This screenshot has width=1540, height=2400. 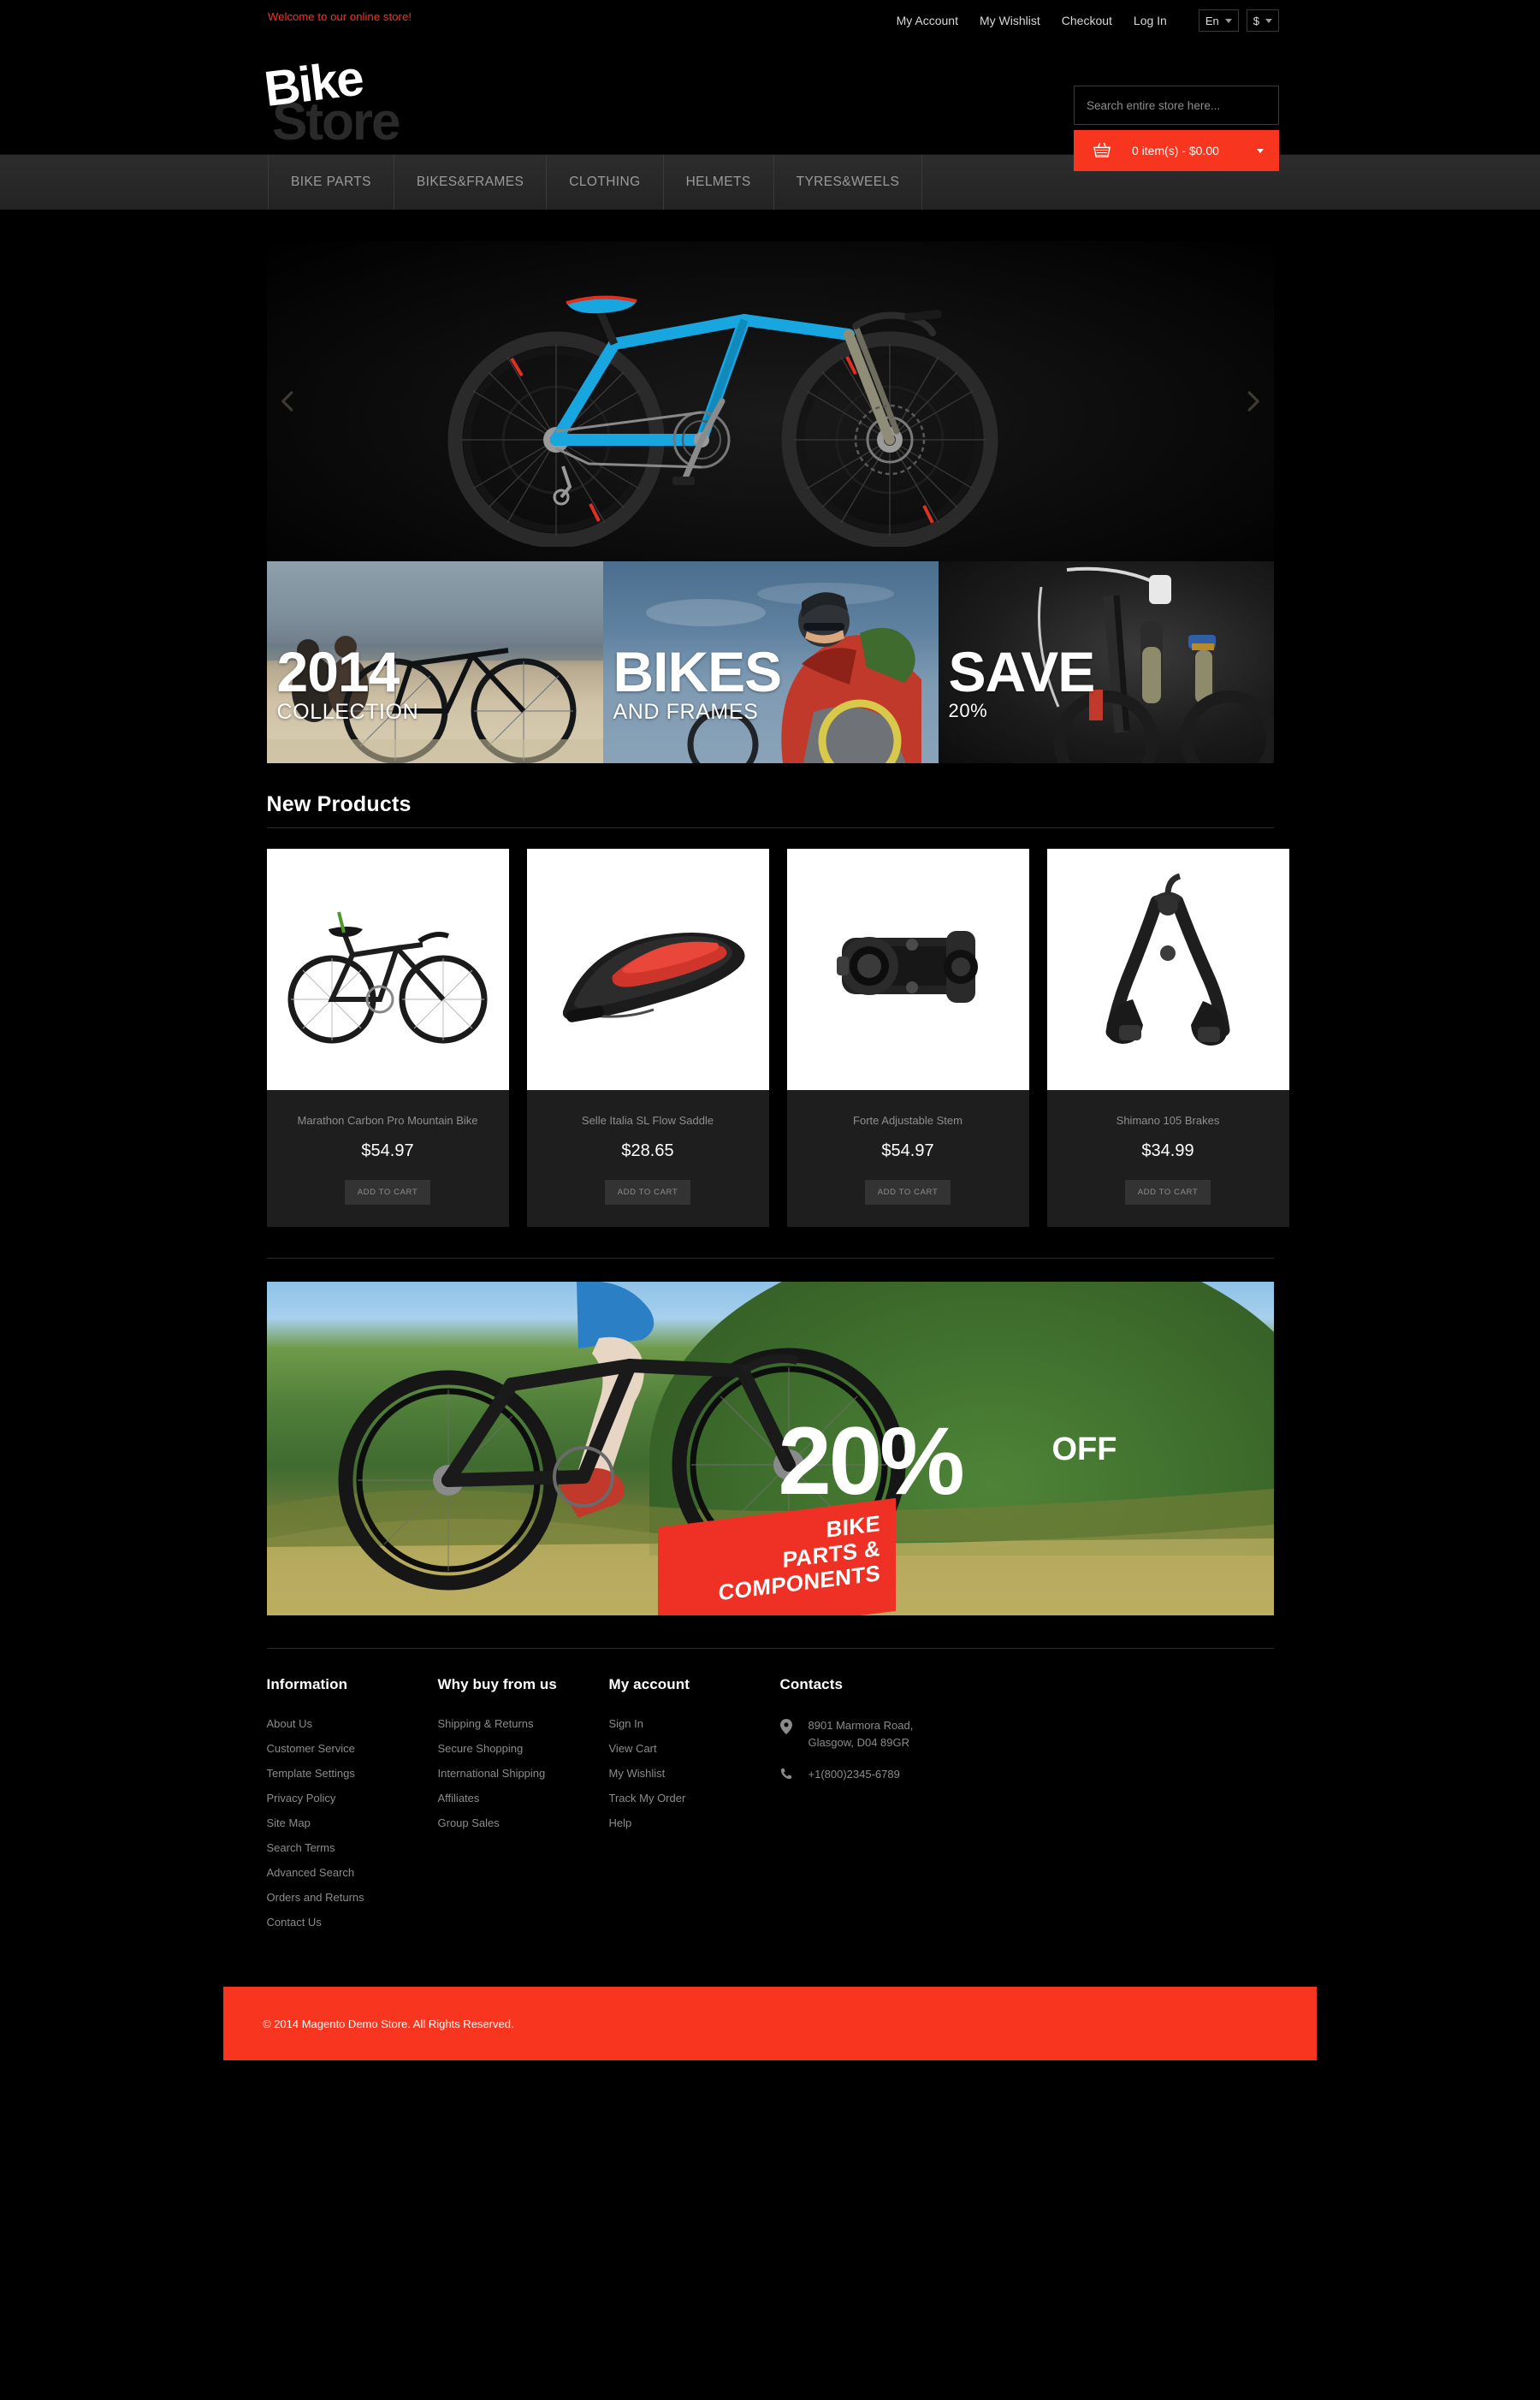 What do you see at coordinates (927, 20) in the screenshot?
I see `top-link-my-account: My Account` at bounding box center [927, 20].